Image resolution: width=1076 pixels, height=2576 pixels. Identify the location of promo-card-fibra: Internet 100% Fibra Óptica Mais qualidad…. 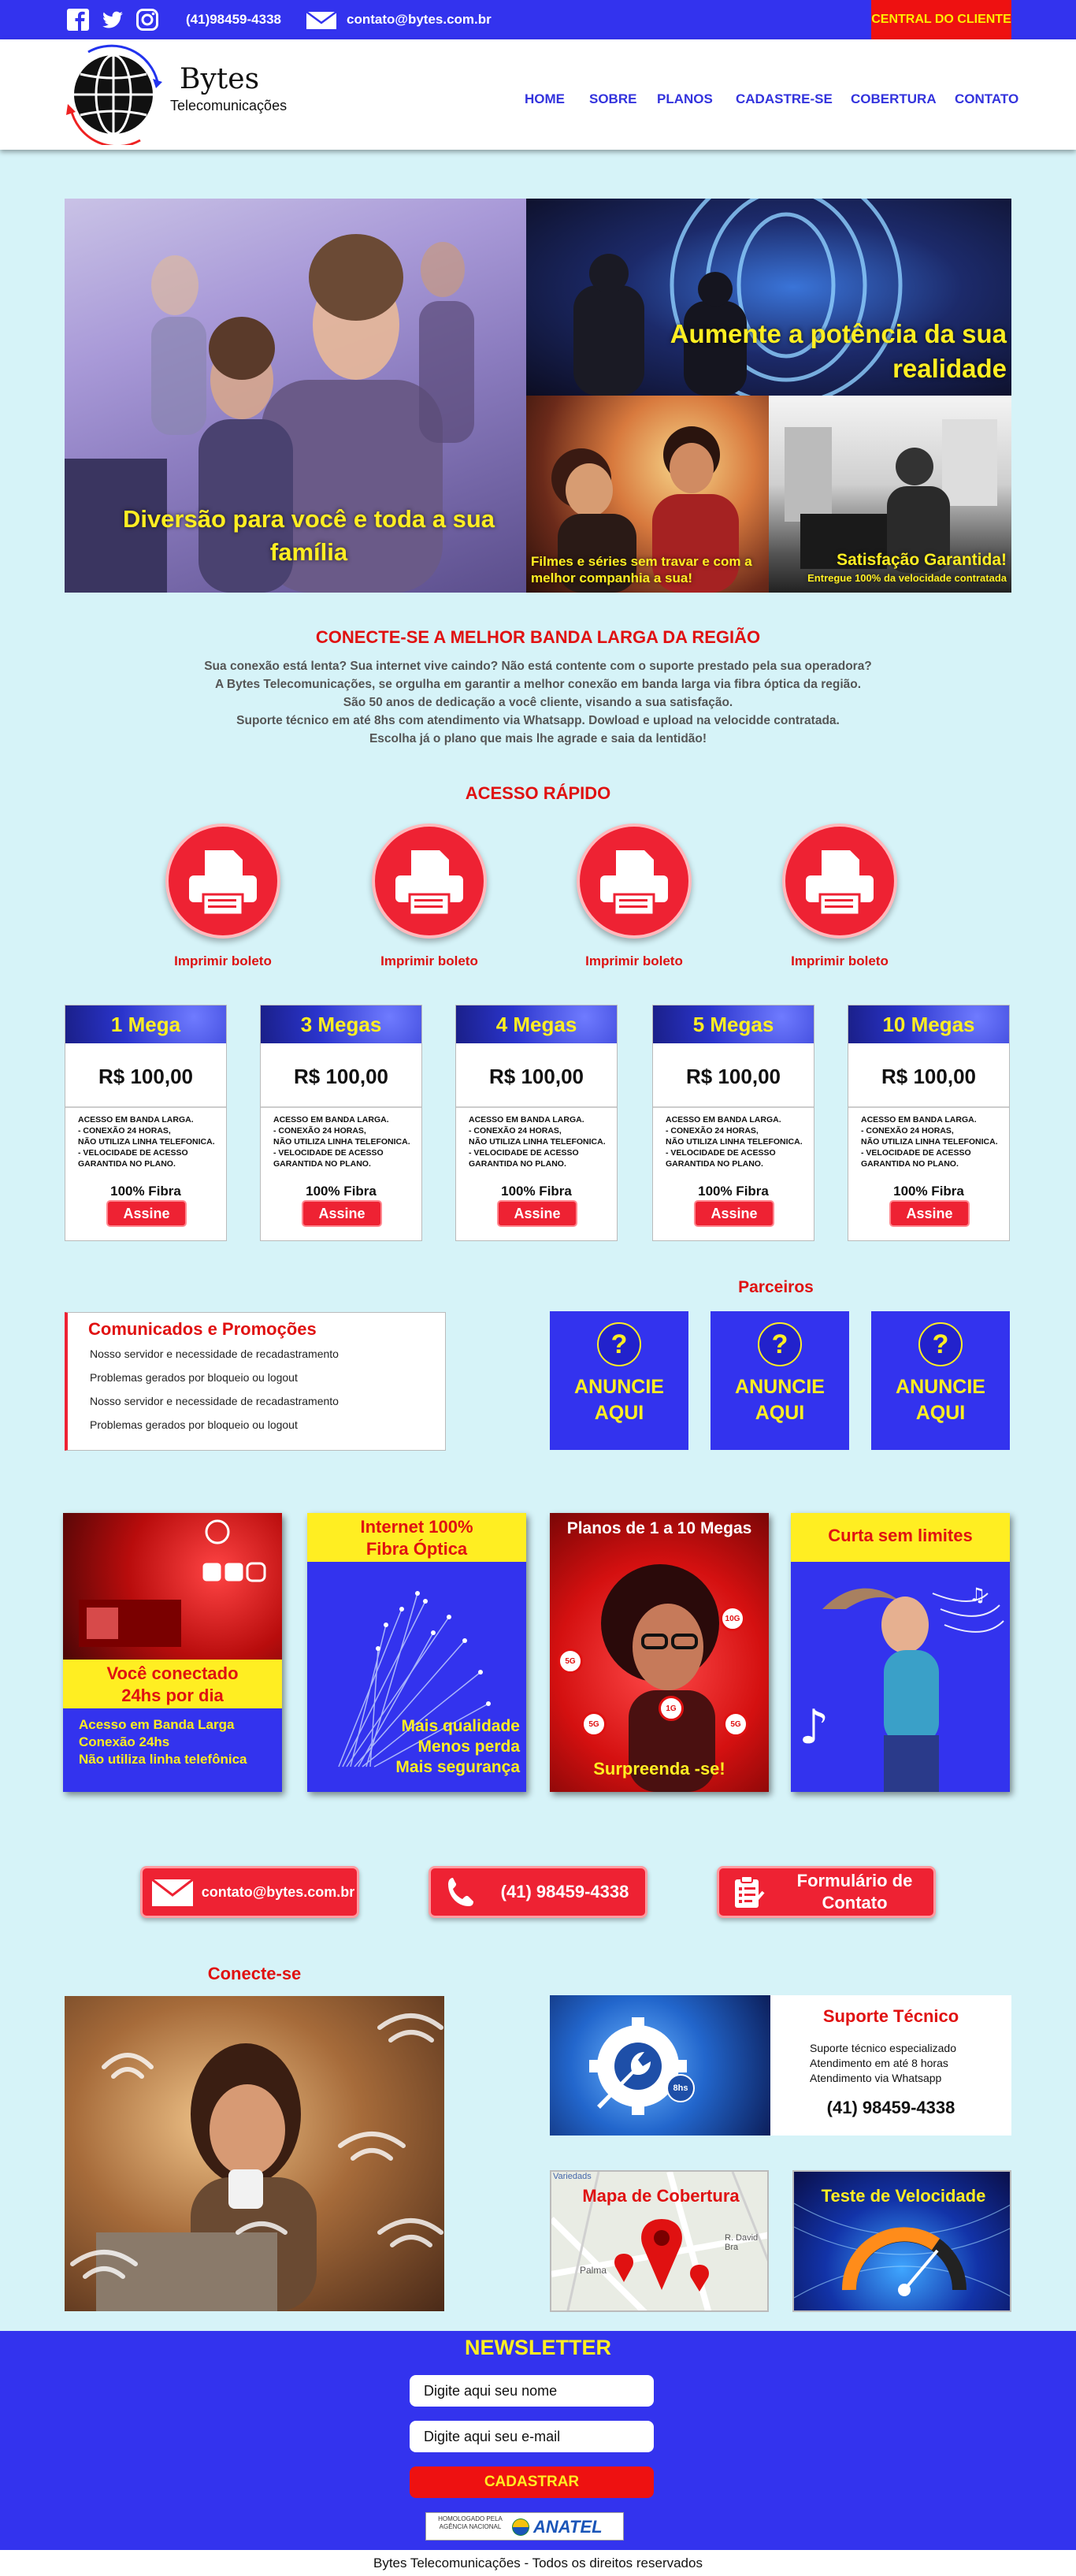
(416, 1652).